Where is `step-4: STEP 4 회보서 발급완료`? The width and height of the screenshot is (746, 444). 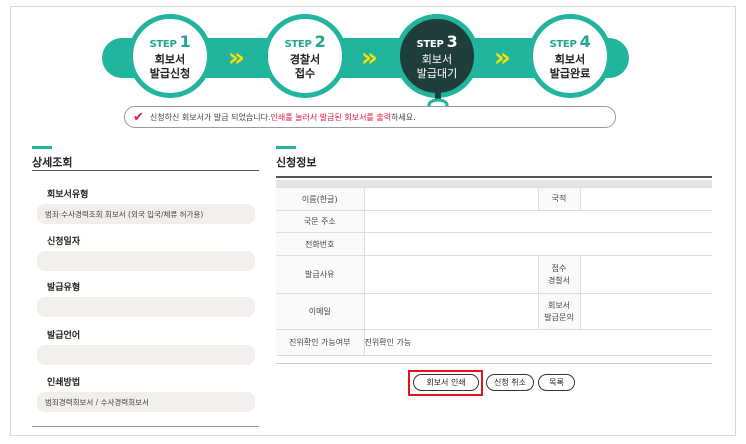
step-4: STEP 4 회보서 발급완료 is located at coordinates (570, 56).